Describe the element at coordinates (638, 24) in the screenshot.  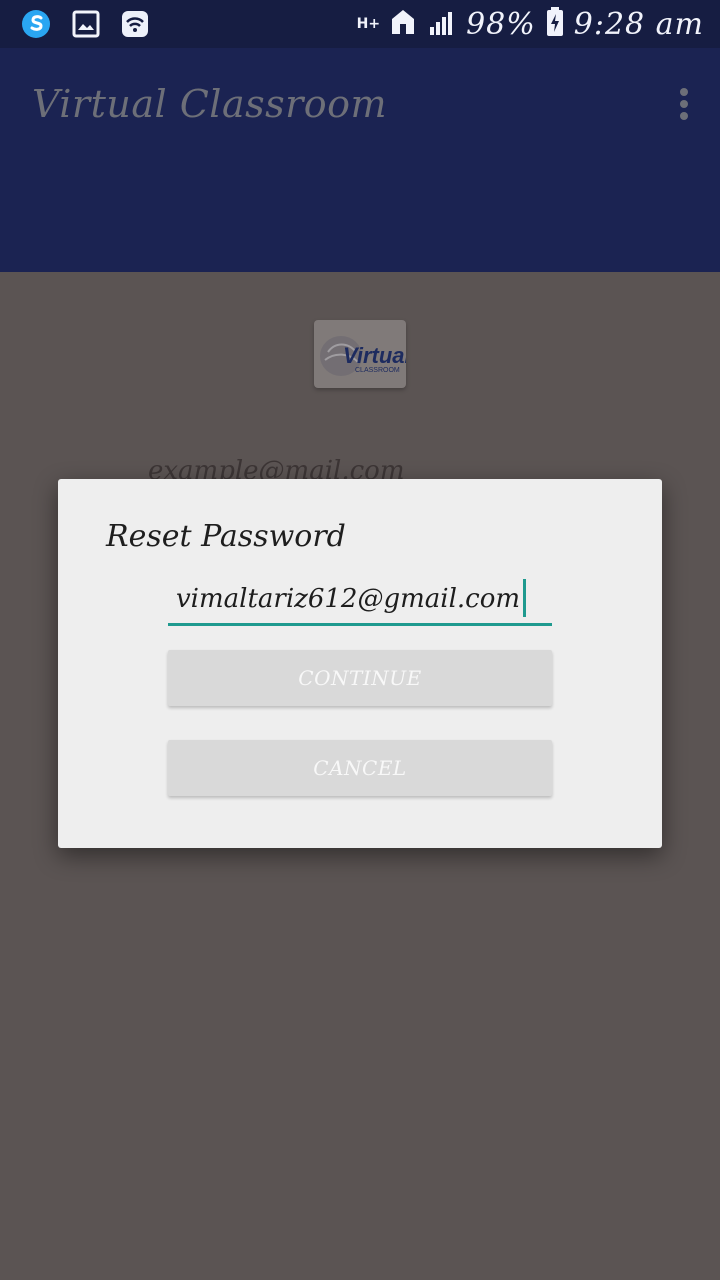
I see `status-time: 9:28 am` at that location.